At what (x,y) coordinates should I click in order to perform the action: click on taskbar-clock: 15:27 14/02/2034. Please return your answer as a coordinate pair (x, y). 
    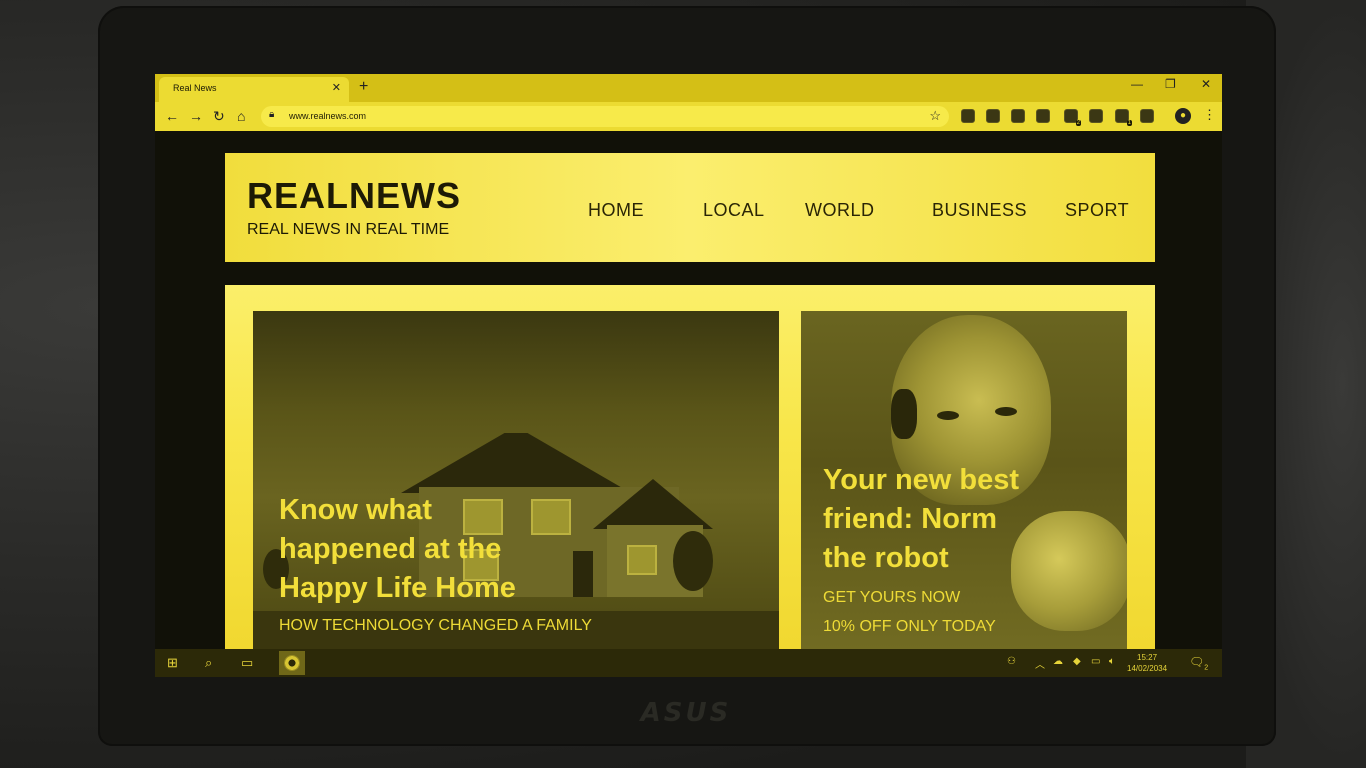
    Looking at the image, I should click on (1147, 663).